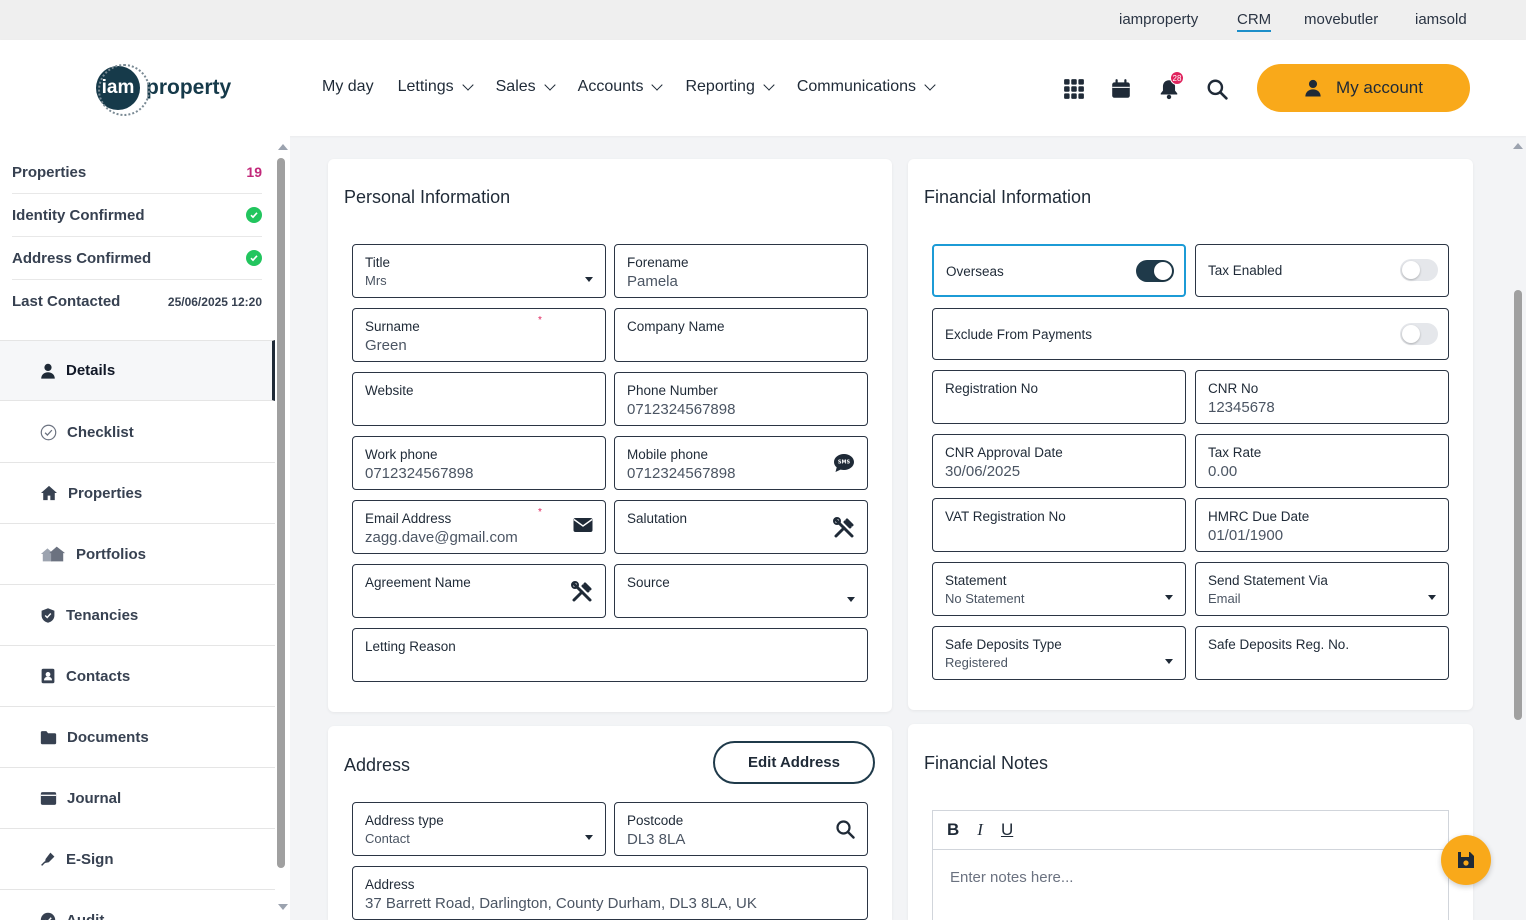  Describe the element at coordinates (741, 399) in the screenshot. I see `phone-number-field: Phone Number 0712324567898` at that location.